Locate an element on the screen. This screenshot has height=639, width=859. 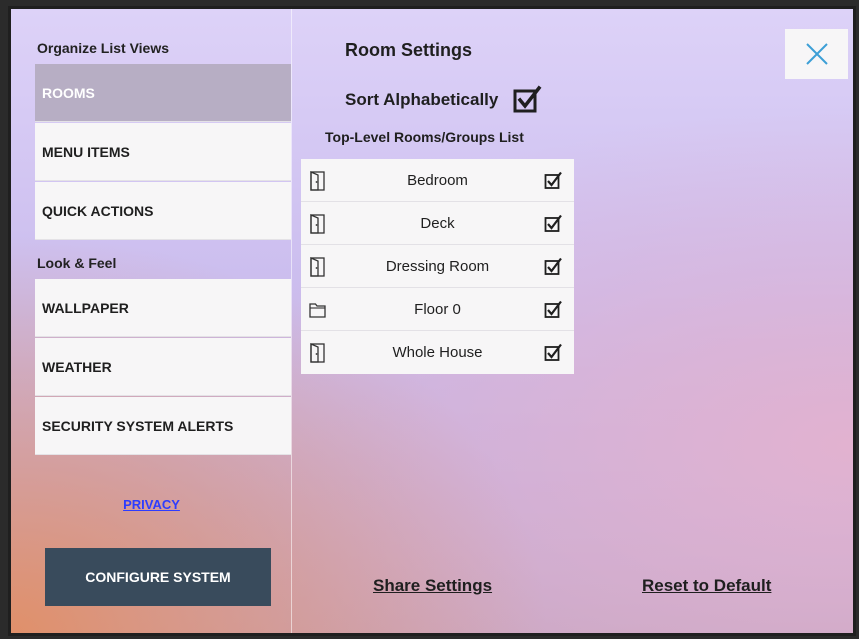
configure-system-label: CONFIGURE SYSTEM is located at coordinates (158, 577).